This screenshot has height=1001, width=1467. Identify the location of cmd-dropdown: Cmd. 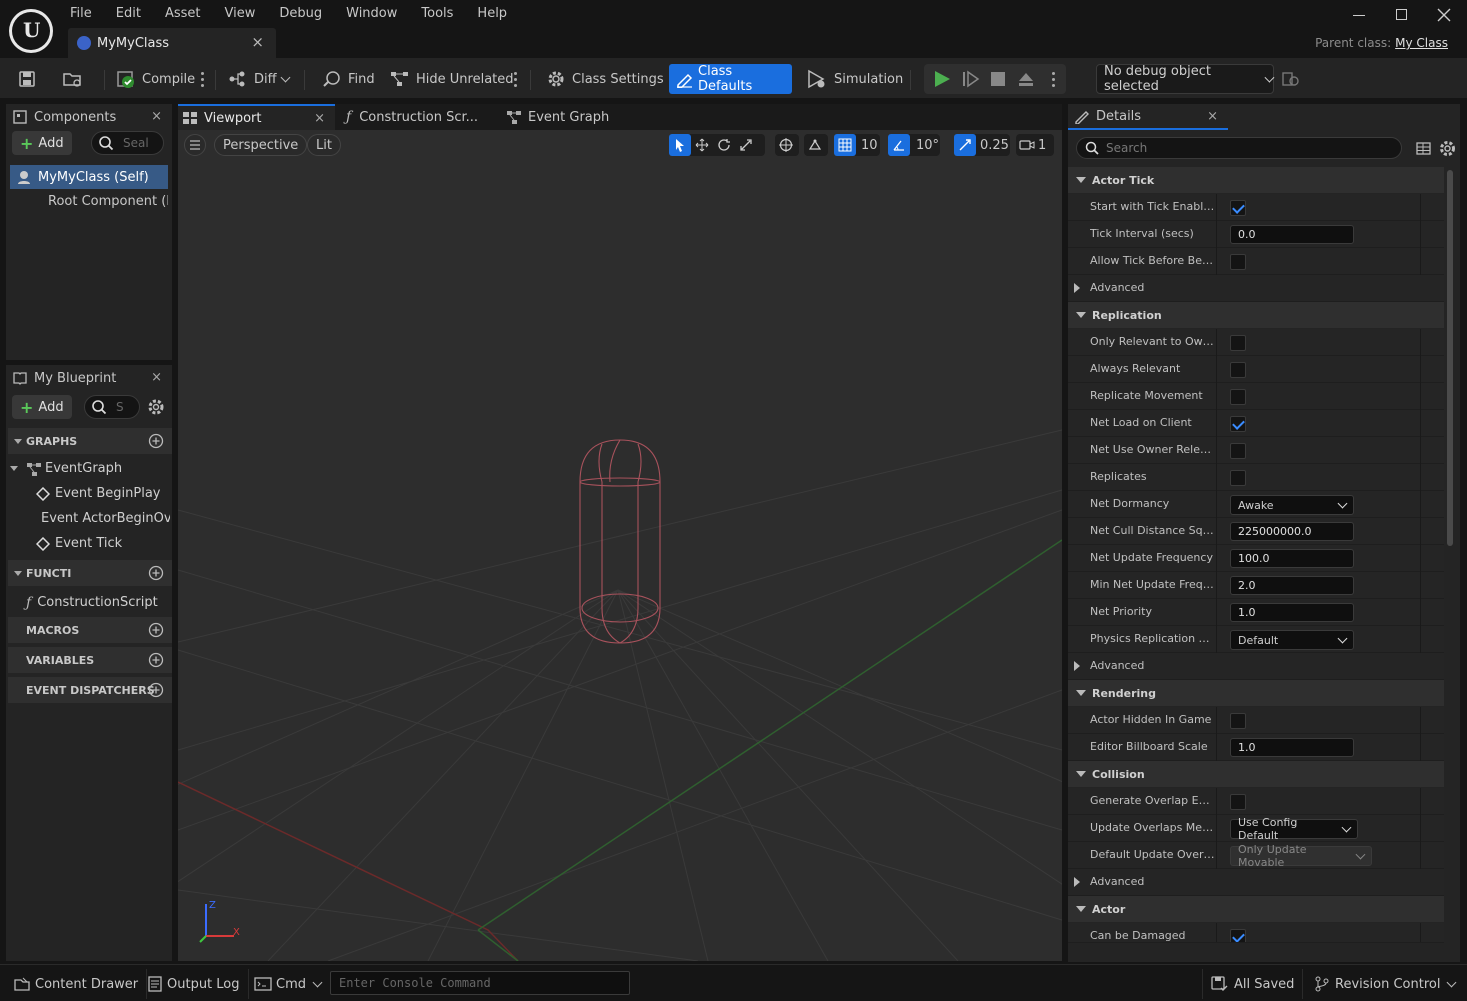
(287, 984).